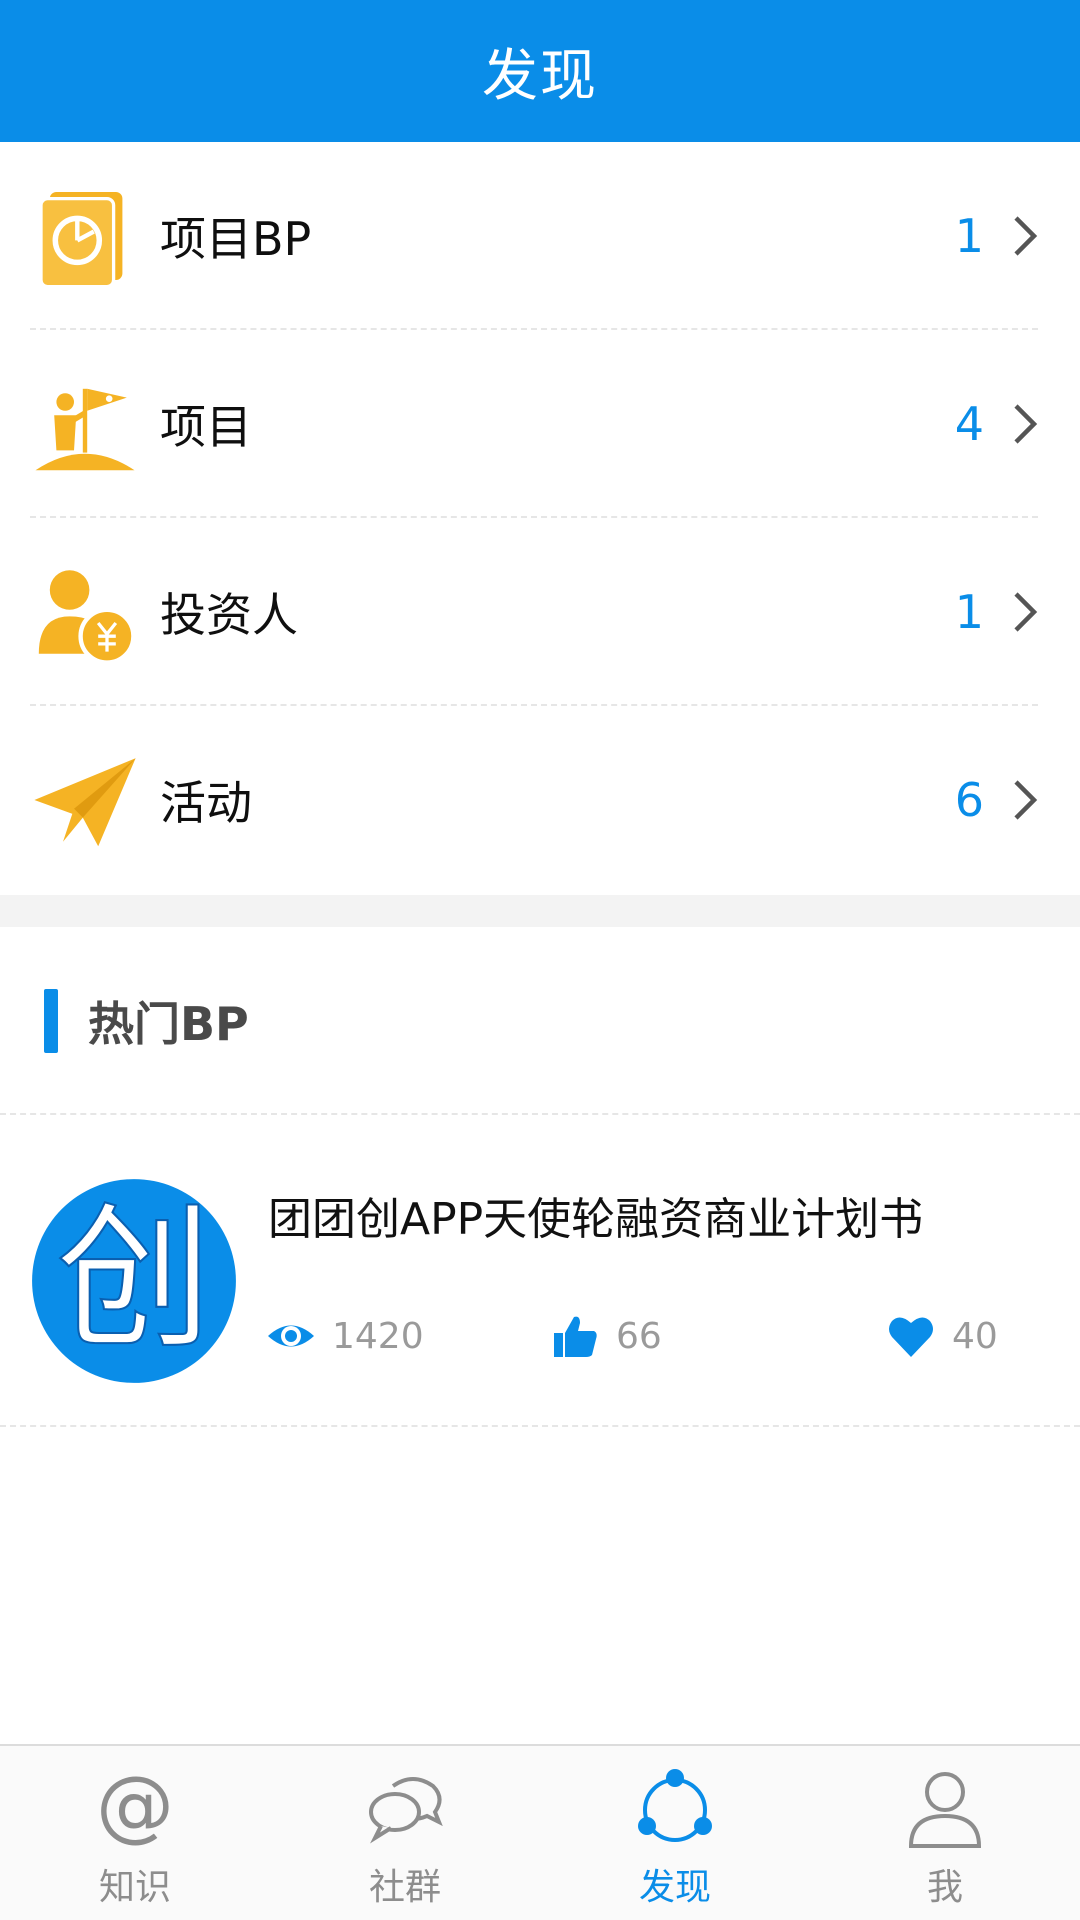  I want to click on bp-logo: 创, so click(134, 1281).